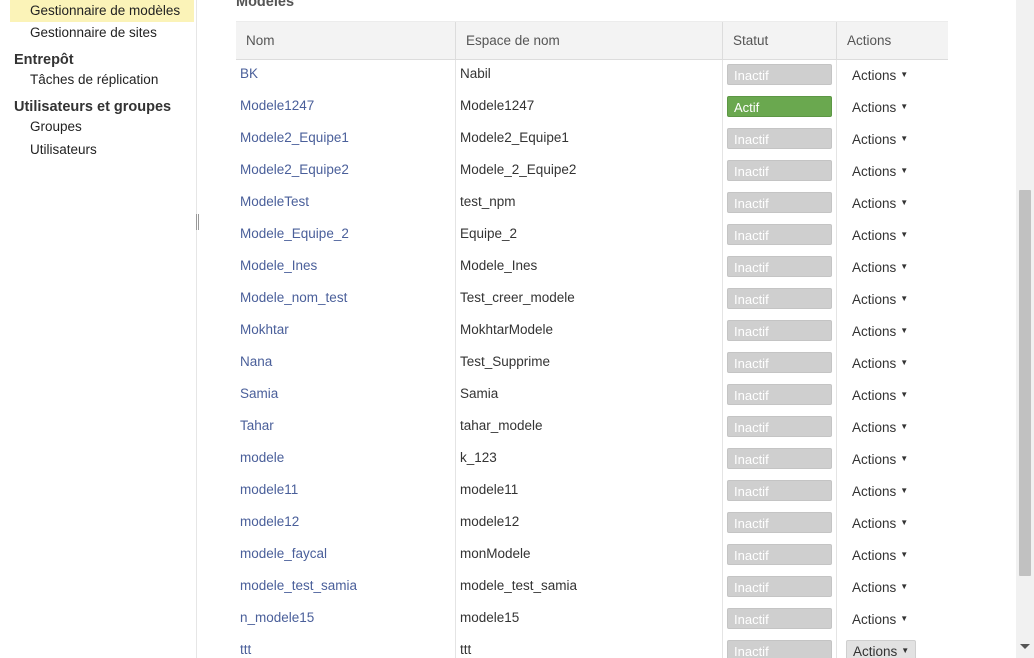  Describe the element at coordinates (102, 127) in the screenshot. I see `sidebar-item-groups: Groupes` at that location.